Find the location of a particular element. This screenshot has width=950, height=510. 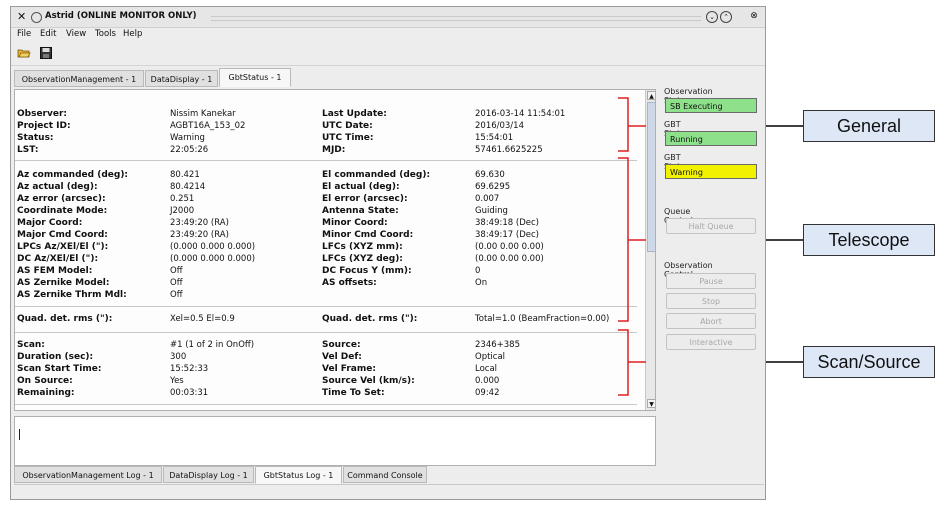

telescope-brace is located at coordinates (632, 239).